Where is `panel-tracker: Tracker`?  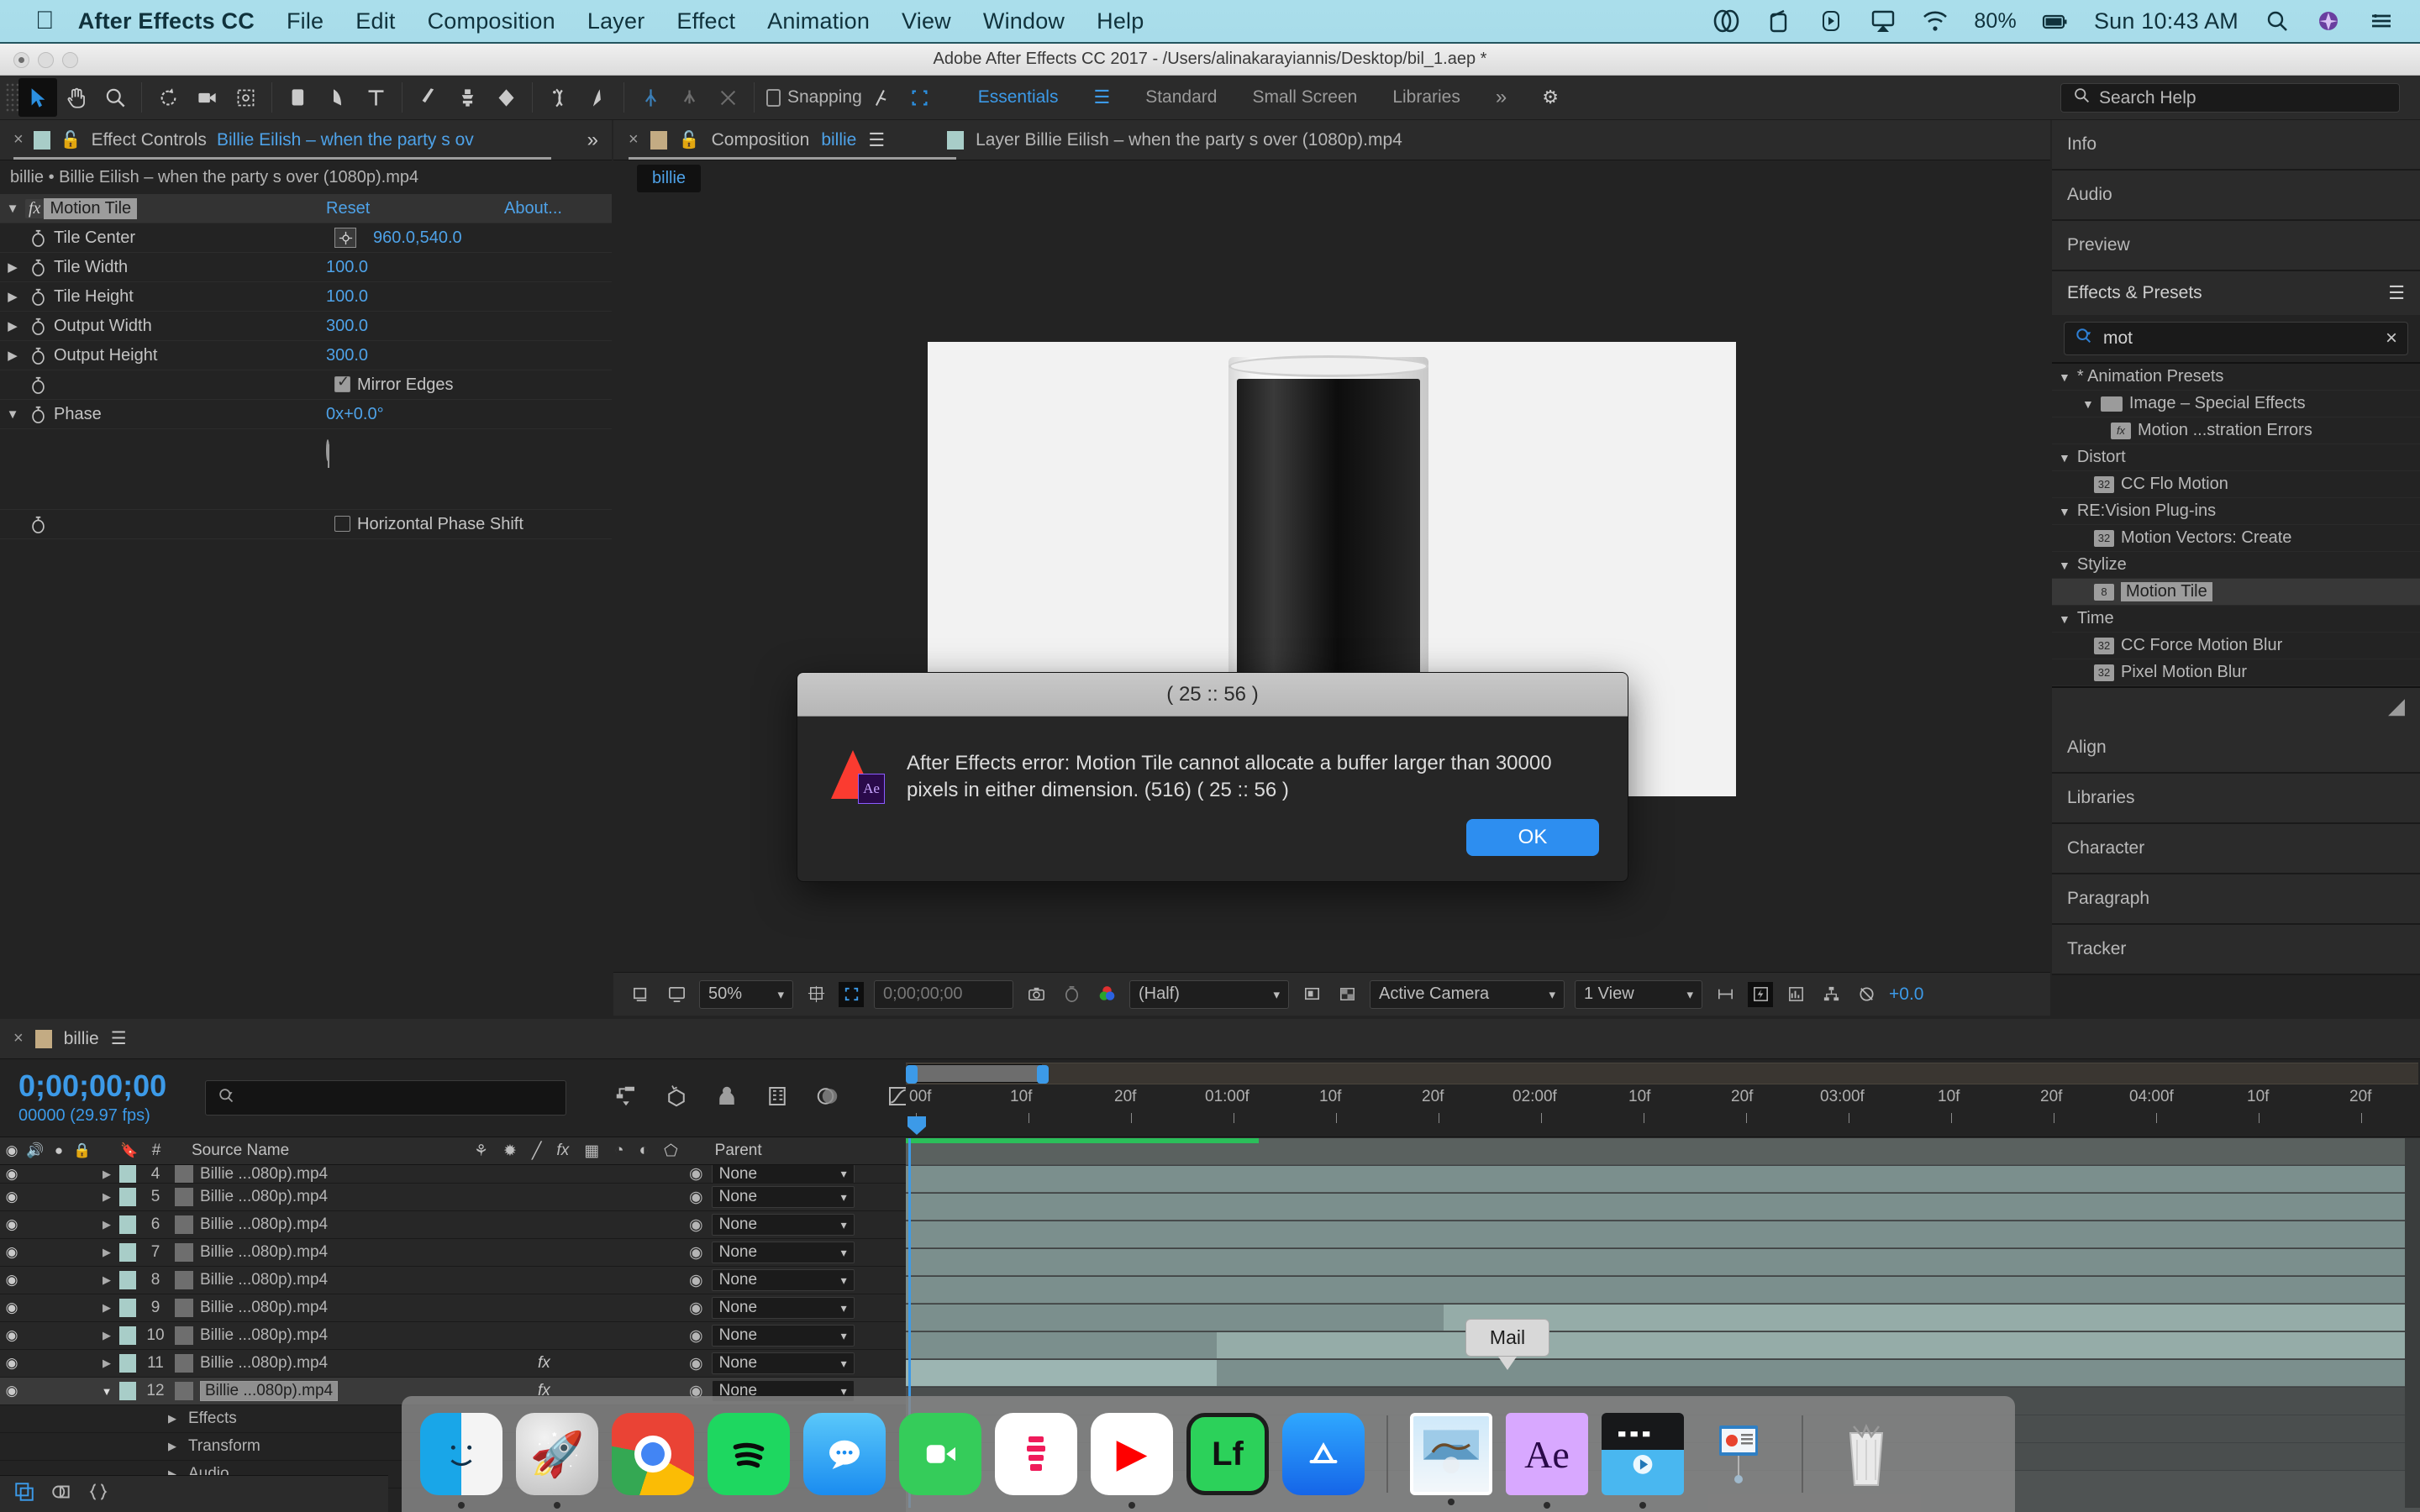 panel-tracker: Tracker is located at coordinates (2236, 950).